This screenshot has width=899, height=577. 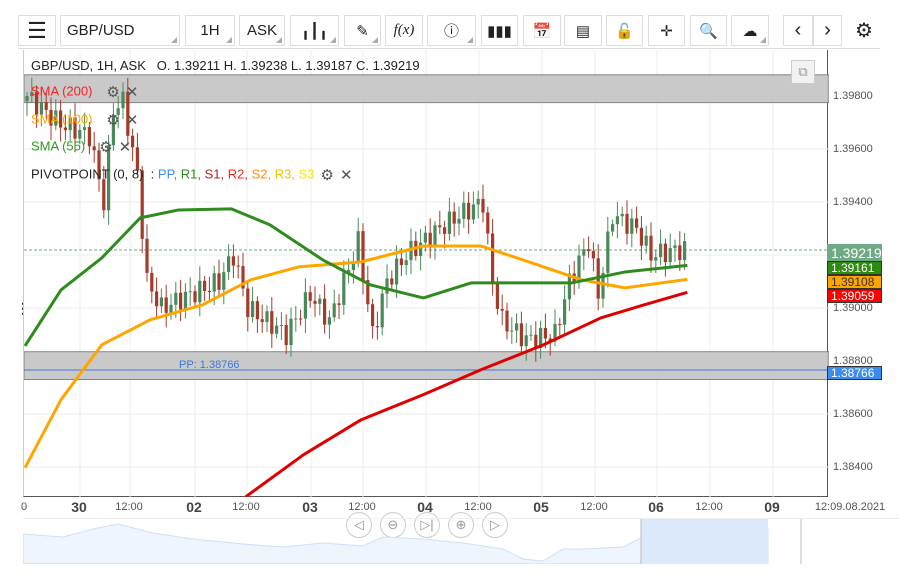 I want to click on maximize-button: ⧉, so click(x=803, y=72).